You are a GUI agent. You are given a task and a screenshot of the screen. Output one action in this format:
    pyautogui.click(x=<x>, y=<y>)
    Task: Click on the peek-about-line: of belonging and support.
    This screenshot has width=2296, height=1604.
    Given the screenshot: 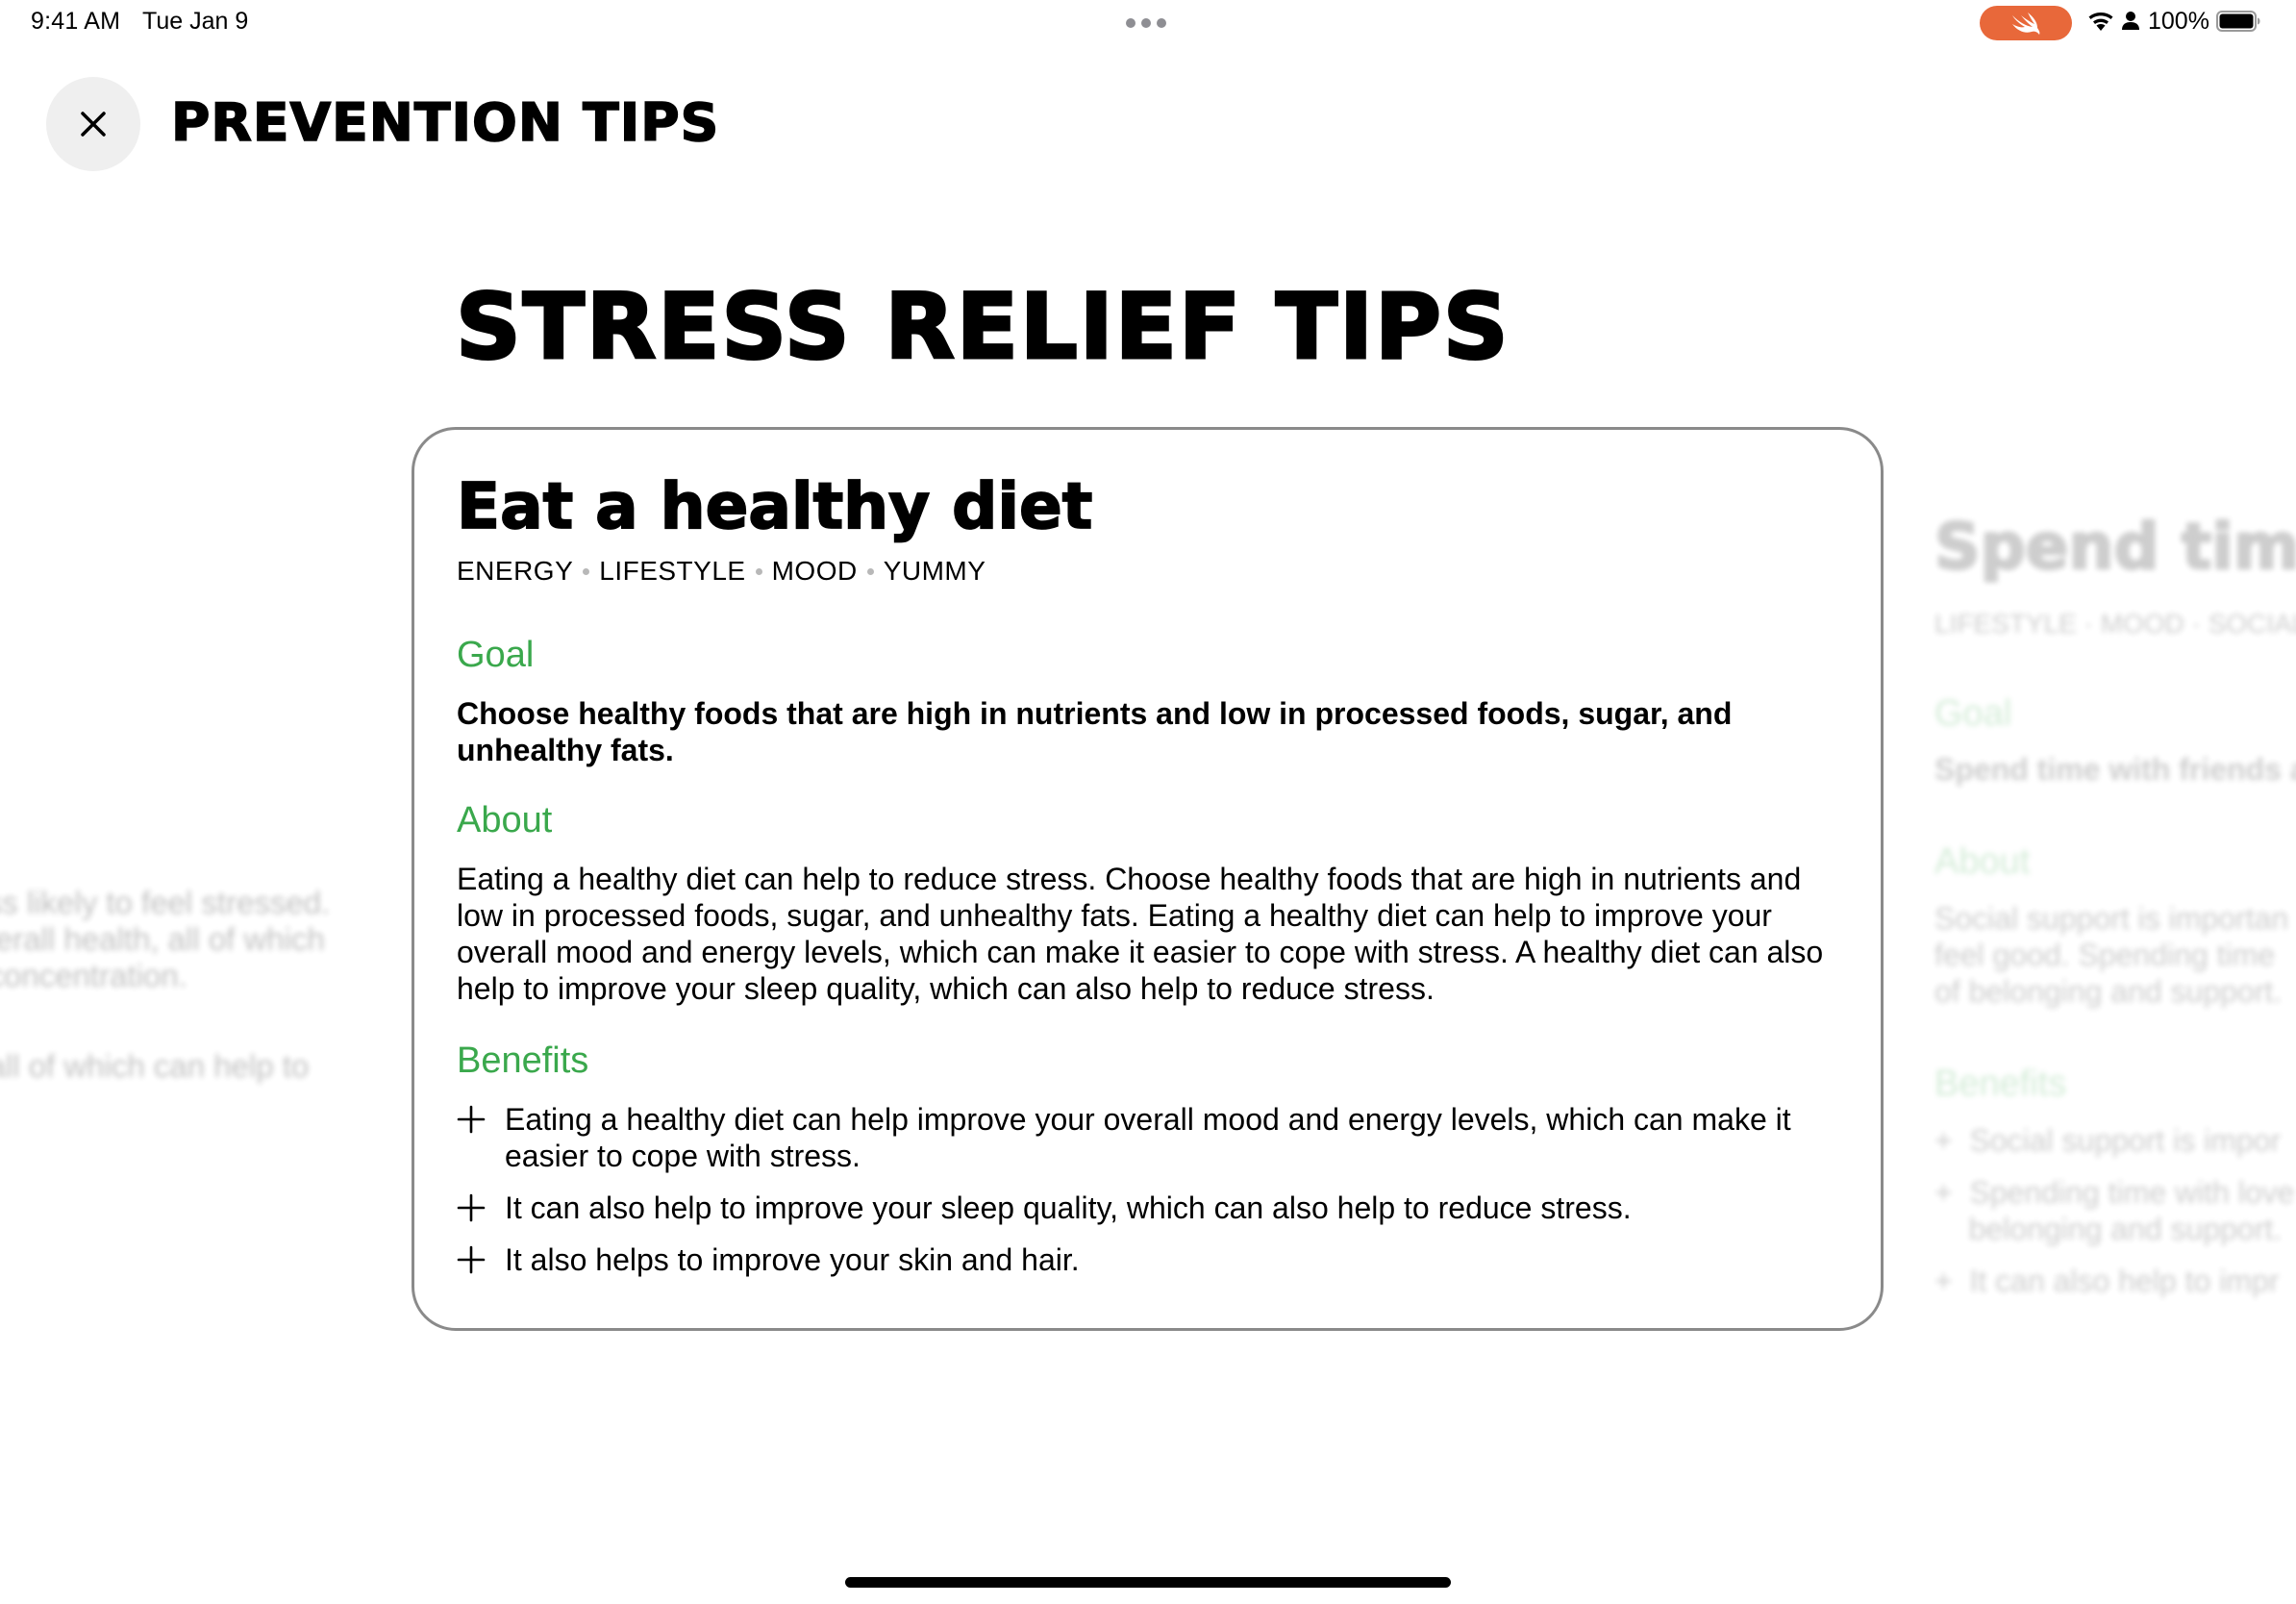 What is the action you would take?
    pyautogui.click(x=2108, y=992)
    